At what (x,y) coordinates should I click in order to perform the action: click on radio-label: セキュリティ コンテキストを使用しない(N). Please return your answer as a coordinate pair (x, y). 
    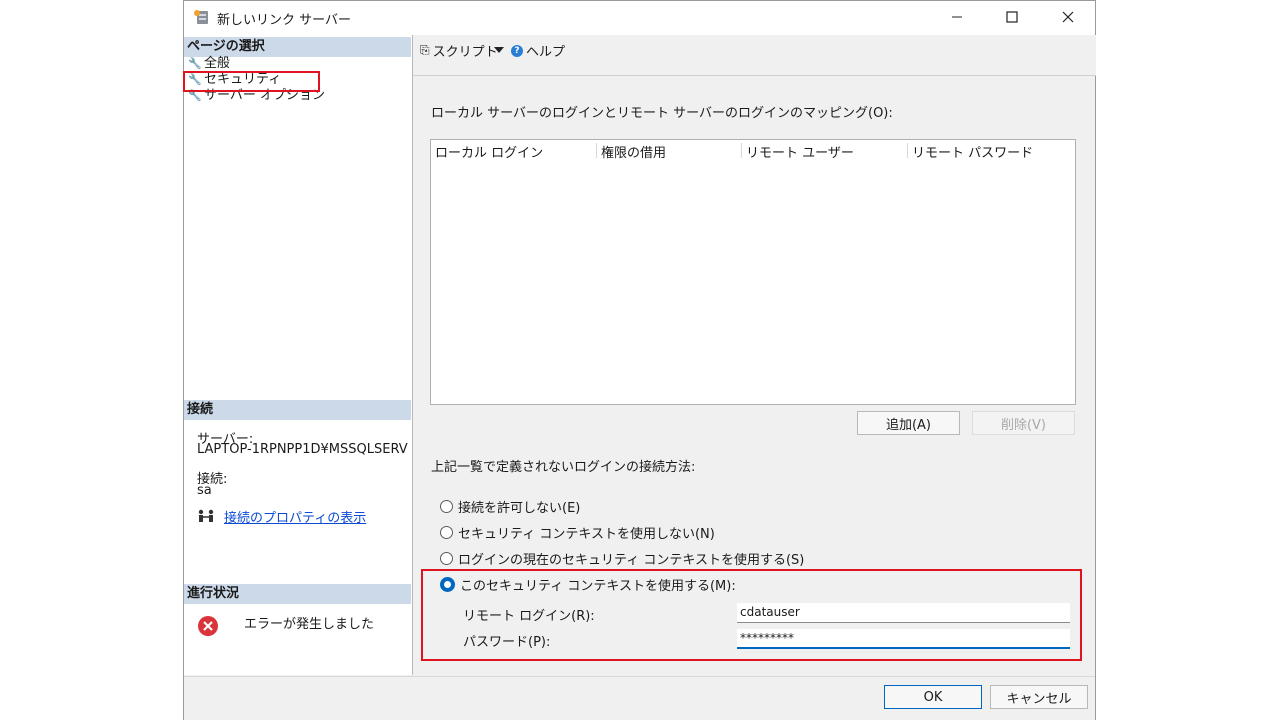
    Looking at the image, I should click on (586, 534).